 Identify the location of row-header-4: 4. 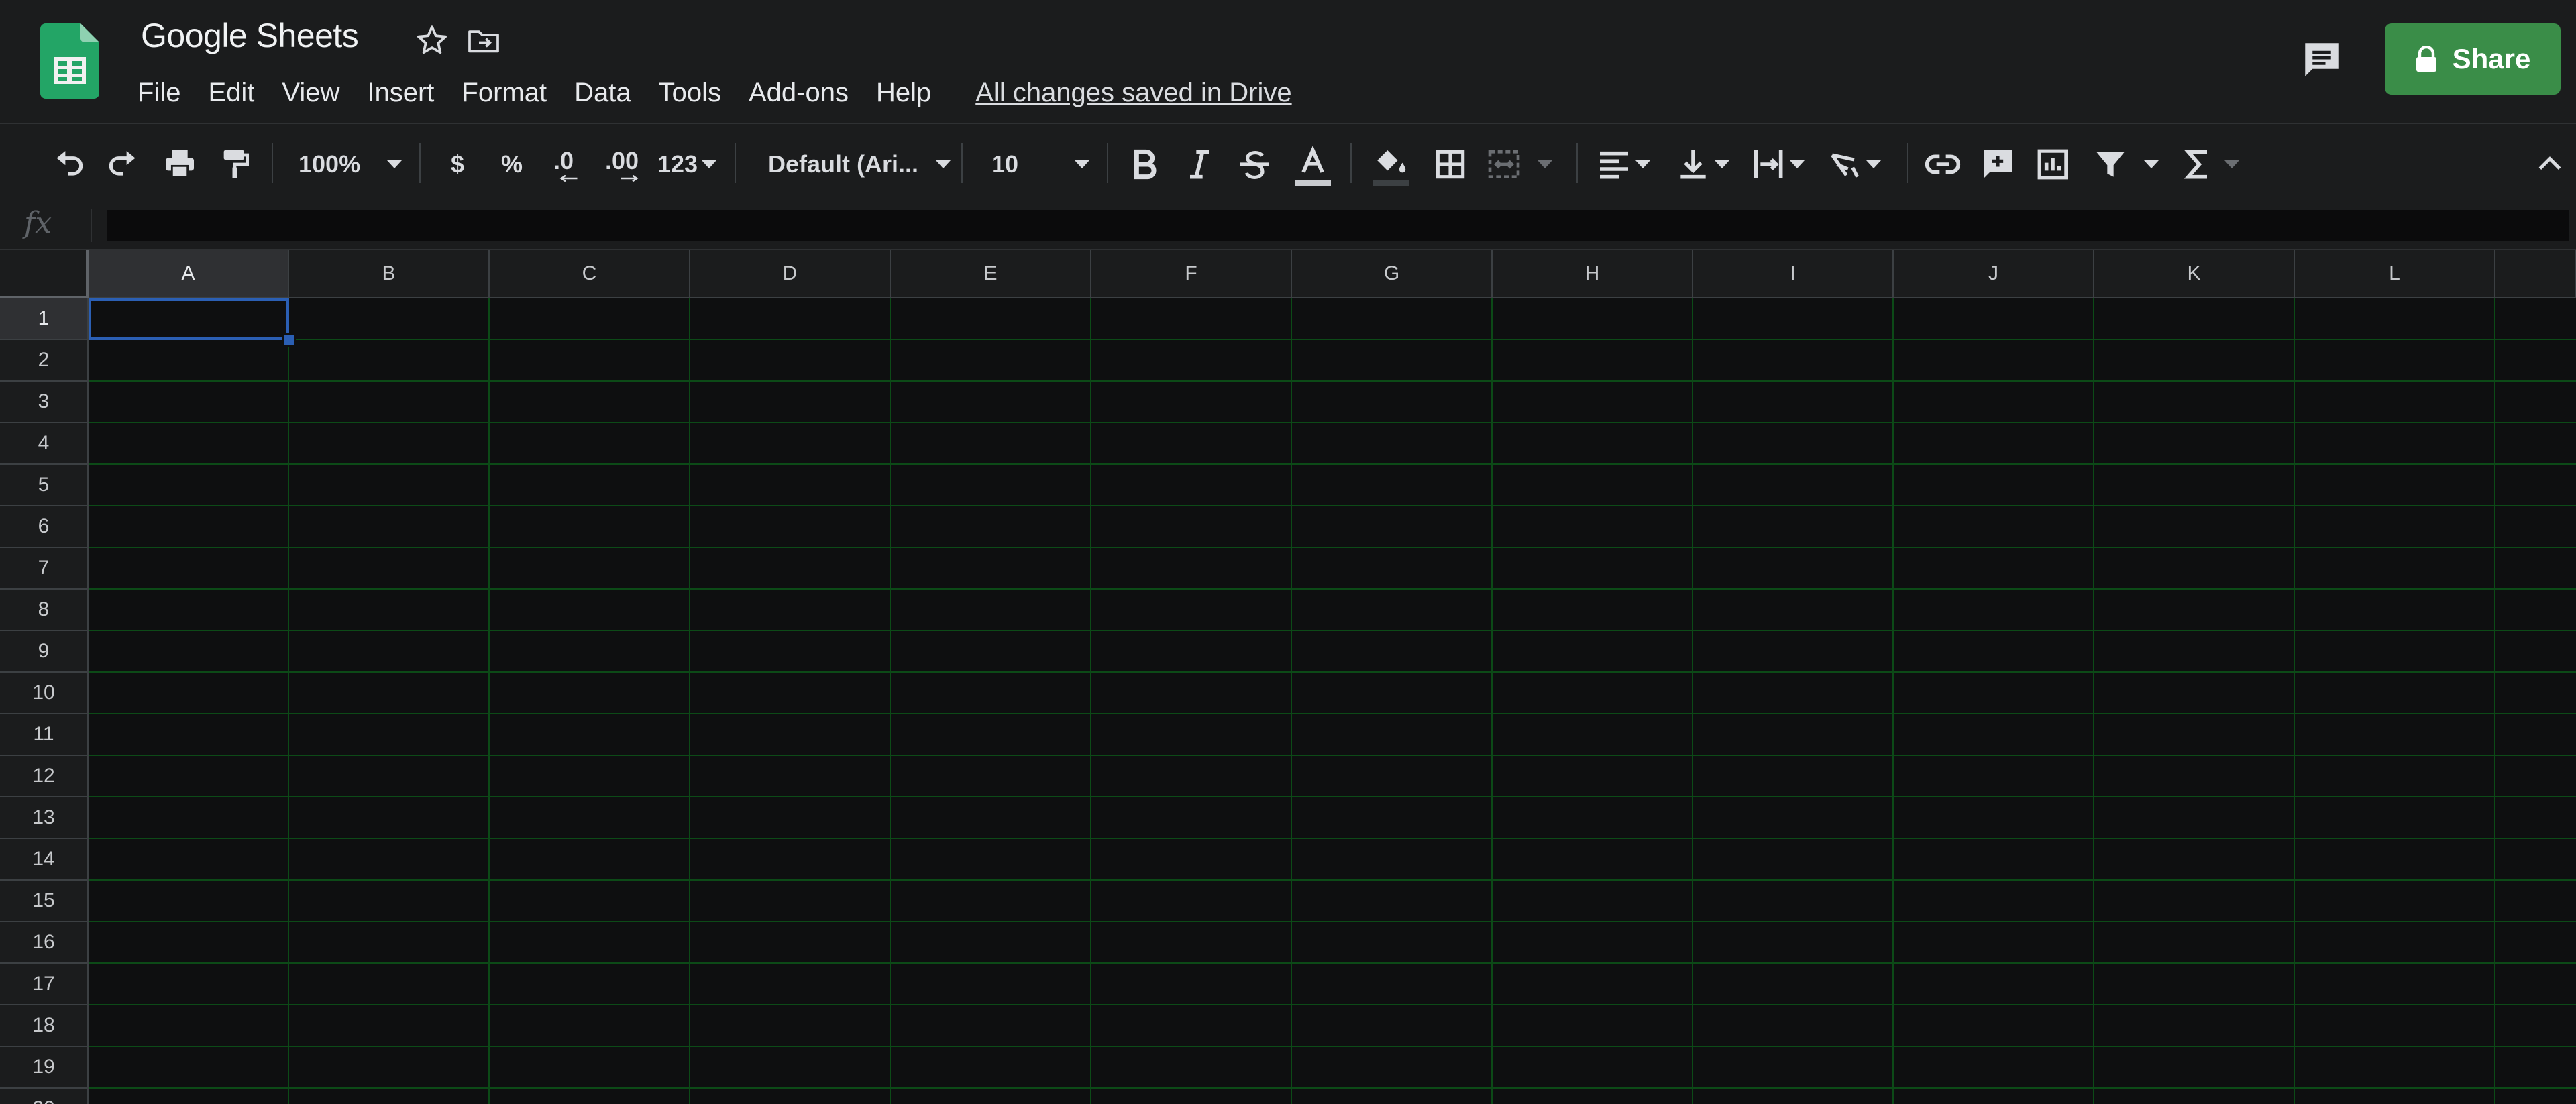
(44, 444).